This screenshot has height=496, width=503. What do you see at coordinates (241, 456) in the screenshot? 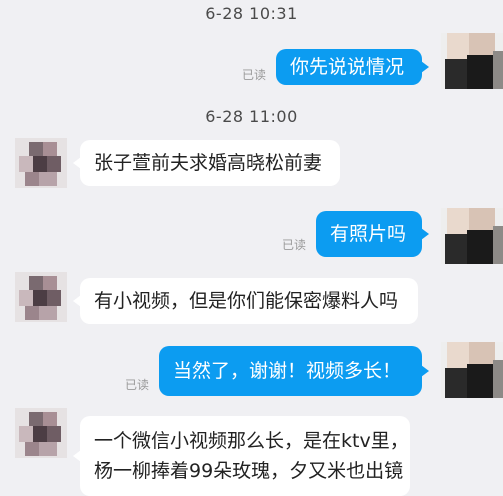
I see `message-bubble-incoming: 一个微信小视频那么长，是在ktv里， 杨一柳捧着99朵玫瑰，夕又米也出镜` at bounding box center [241, 456].